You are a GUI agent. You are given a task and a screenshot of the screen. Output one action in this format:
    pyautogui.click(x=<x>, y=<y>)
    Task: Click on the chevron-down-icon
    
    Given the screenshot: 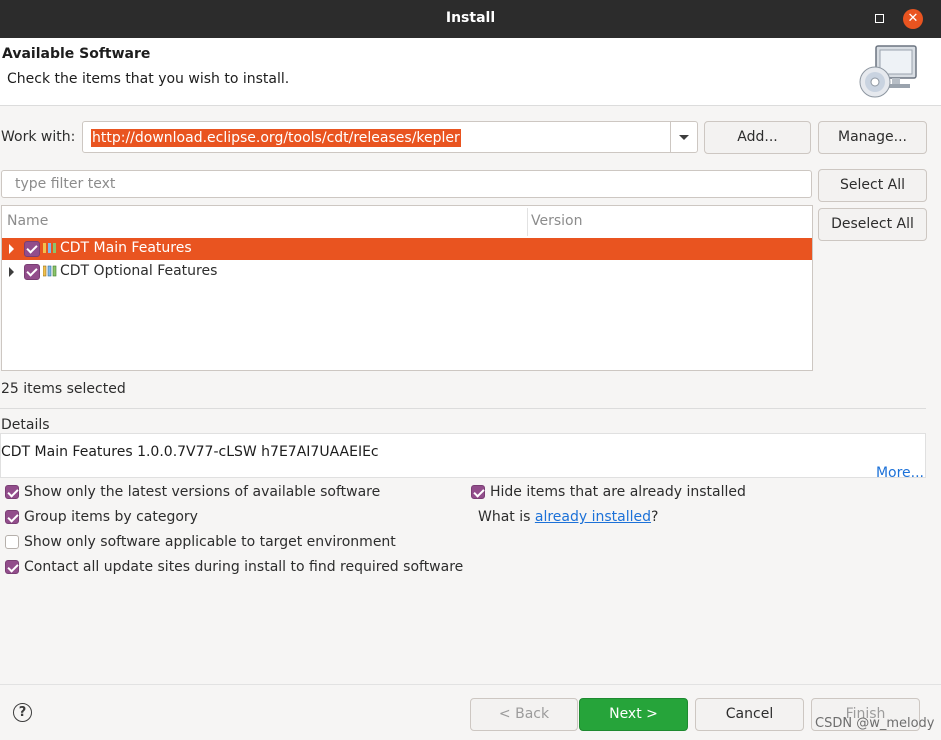 What is the action you would take?
    pyautogui.click(x=683, y=137)
    